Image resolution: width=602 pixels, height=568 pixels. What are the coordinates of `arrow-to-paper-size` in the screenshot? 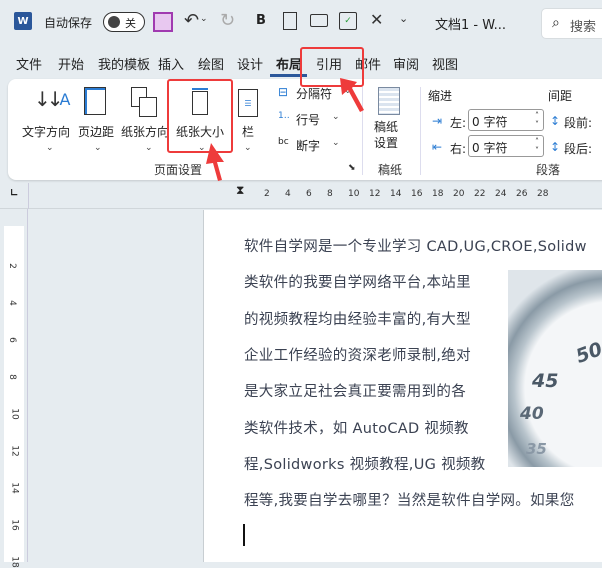 It's located at (215, 162).